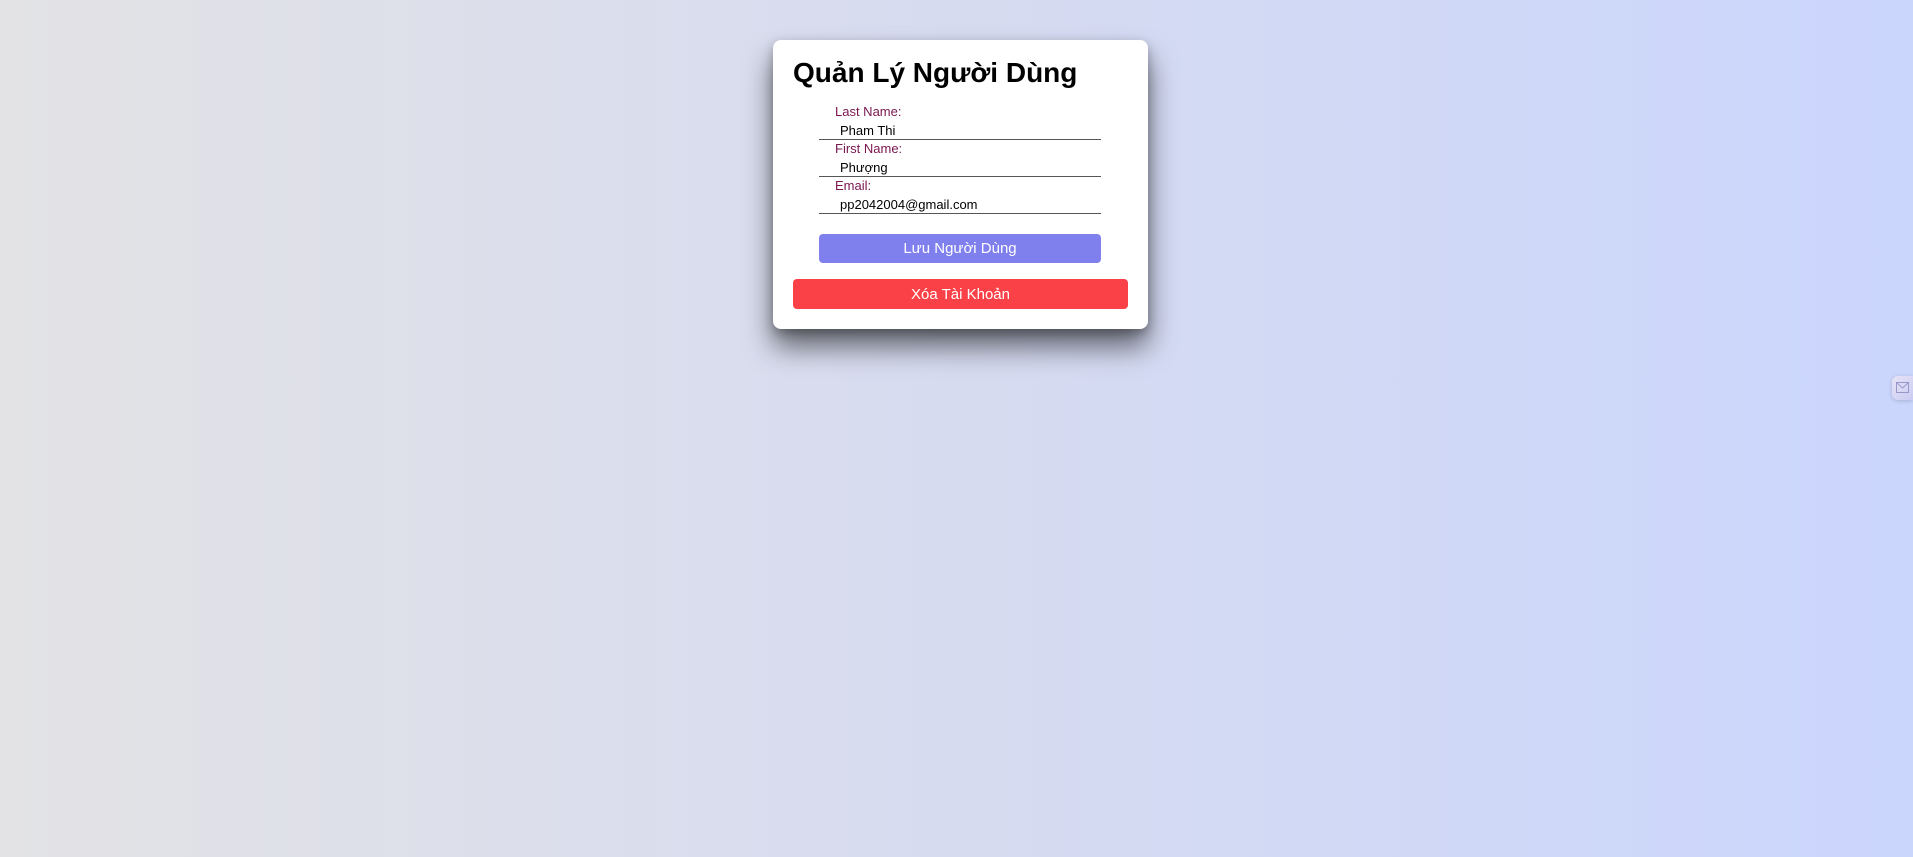 Image resolution: width=1913 pixels, height=857 pixels. I want to click on side-mail-widget, so click(1902, 388).